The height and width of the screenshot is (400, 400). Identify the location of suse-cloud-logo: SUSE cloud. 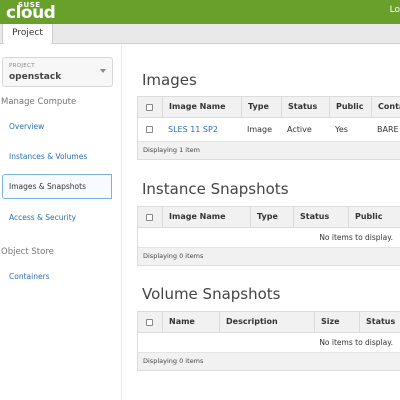
(33, 12).